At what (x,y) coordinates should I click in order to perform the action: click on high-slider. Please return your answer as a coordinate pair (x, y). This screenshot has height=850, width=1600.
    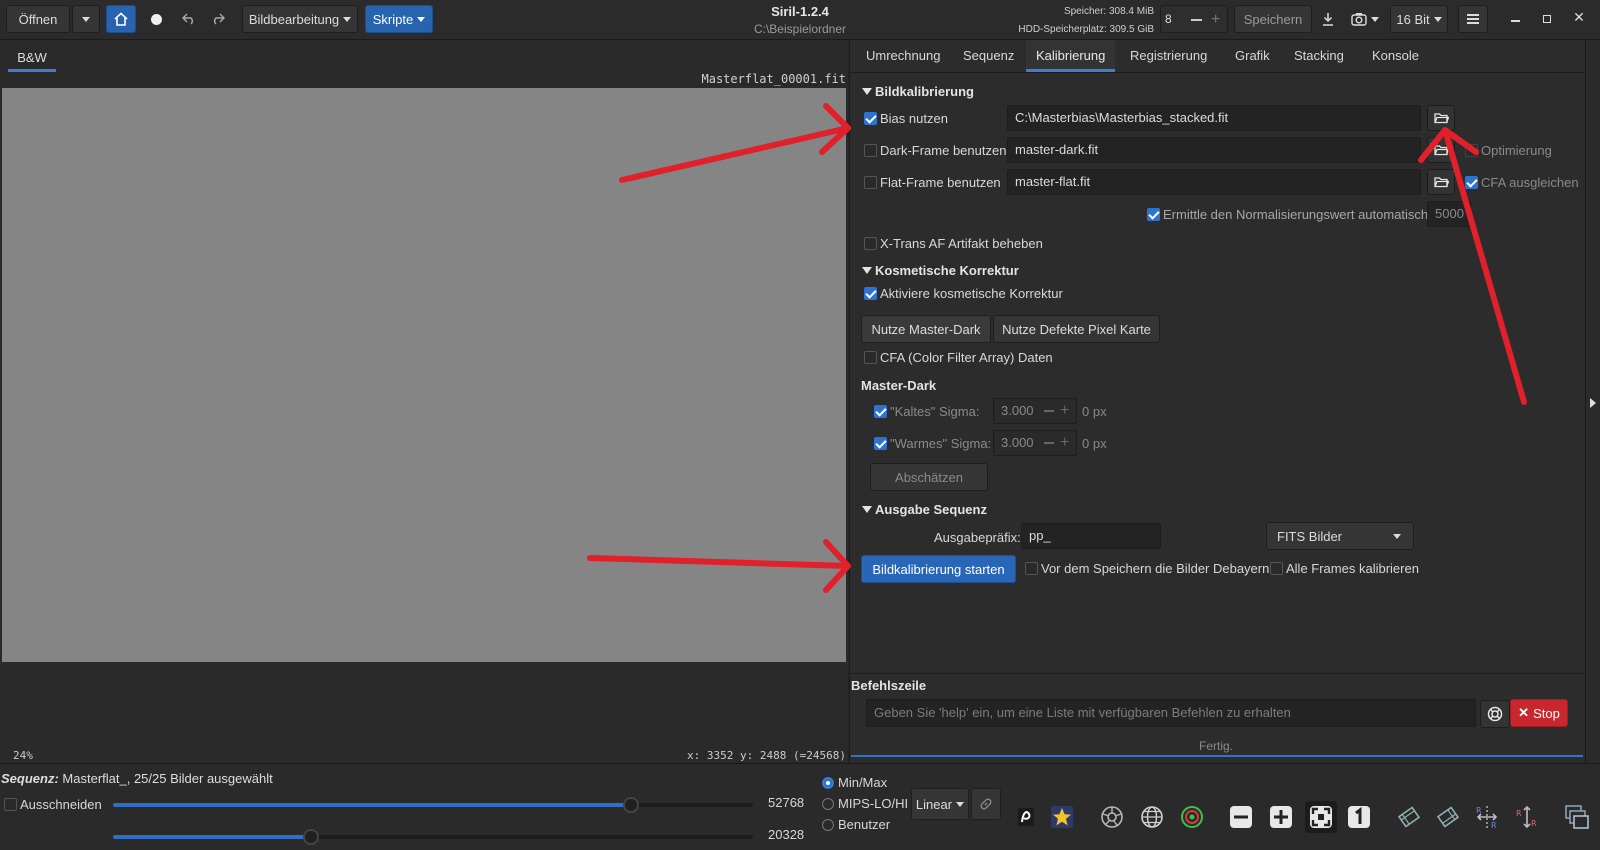
    Looking at the image, I should click on (433, 805).